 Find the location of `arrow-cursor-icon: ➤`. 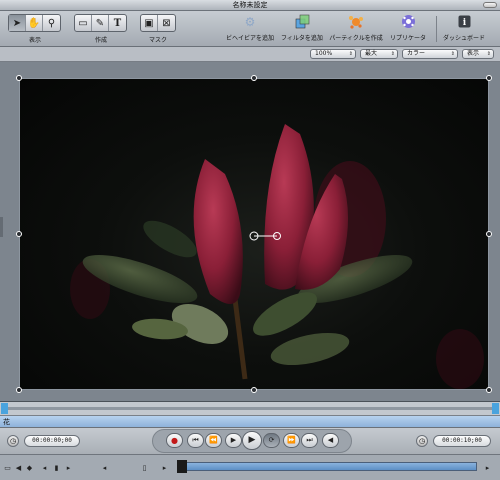

arrow-cursor-icon: ➤ is located at coordinates (17, 23).